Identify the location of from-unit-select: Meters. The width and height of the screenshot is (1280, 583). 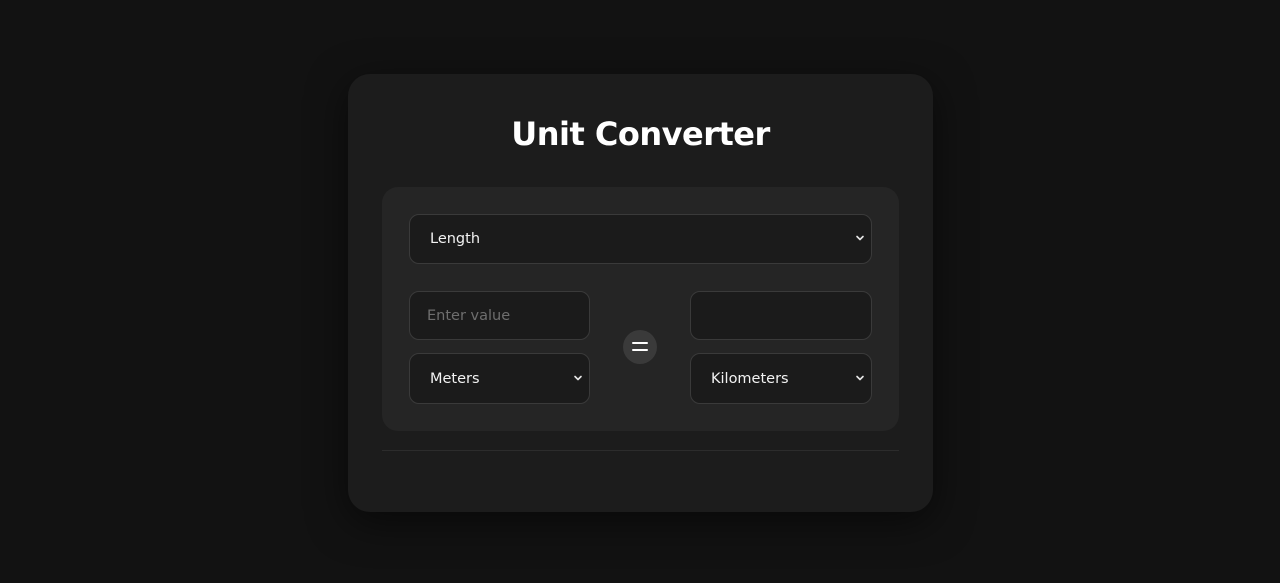
(499, 378).